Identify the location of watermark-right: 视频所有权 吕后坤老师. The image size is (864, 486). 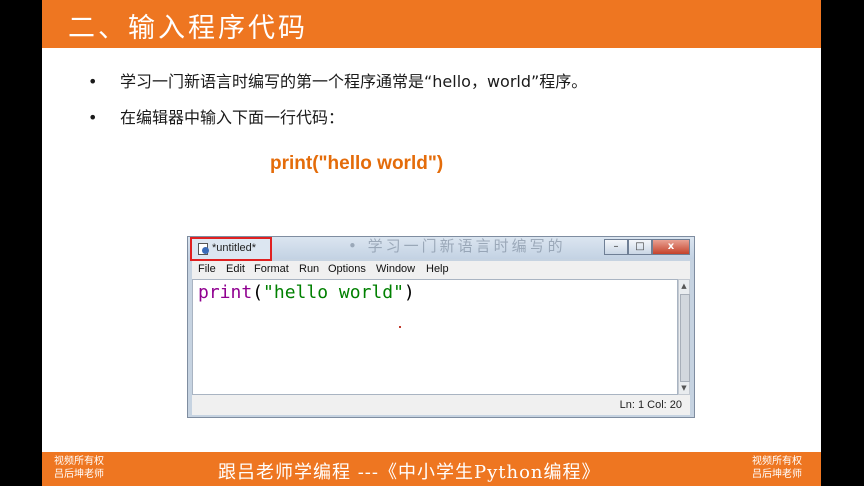
(787, 468).